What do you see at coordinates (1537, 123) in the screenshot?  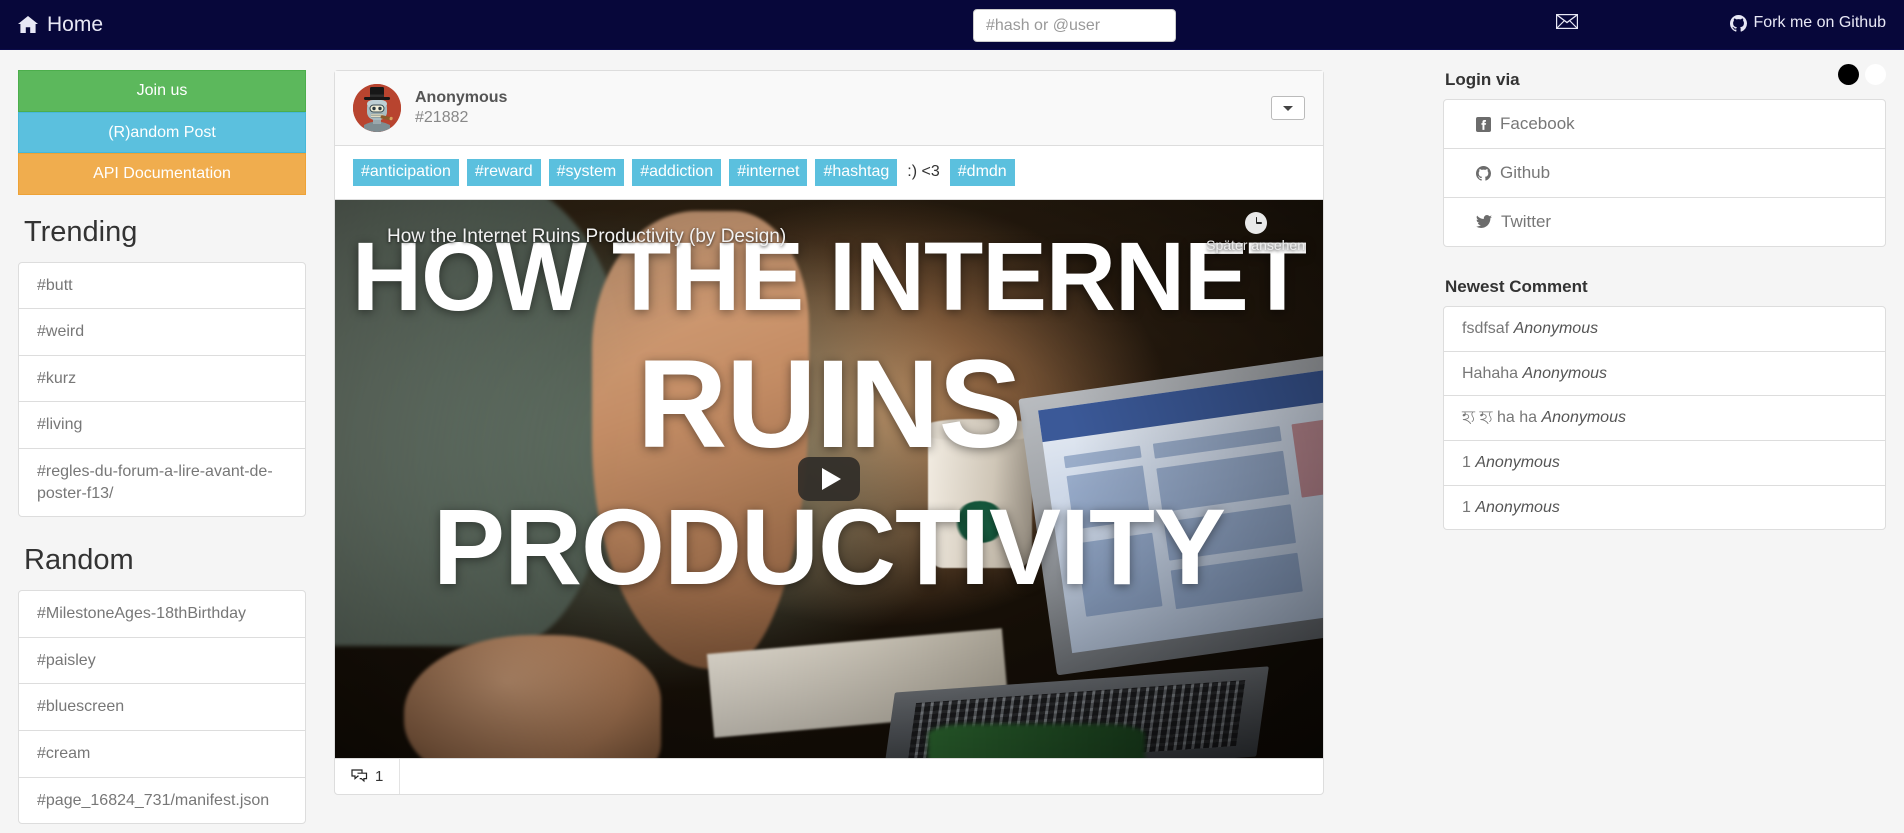 I see `login-option-label: Facebook` at bounding box center [1537, 123].